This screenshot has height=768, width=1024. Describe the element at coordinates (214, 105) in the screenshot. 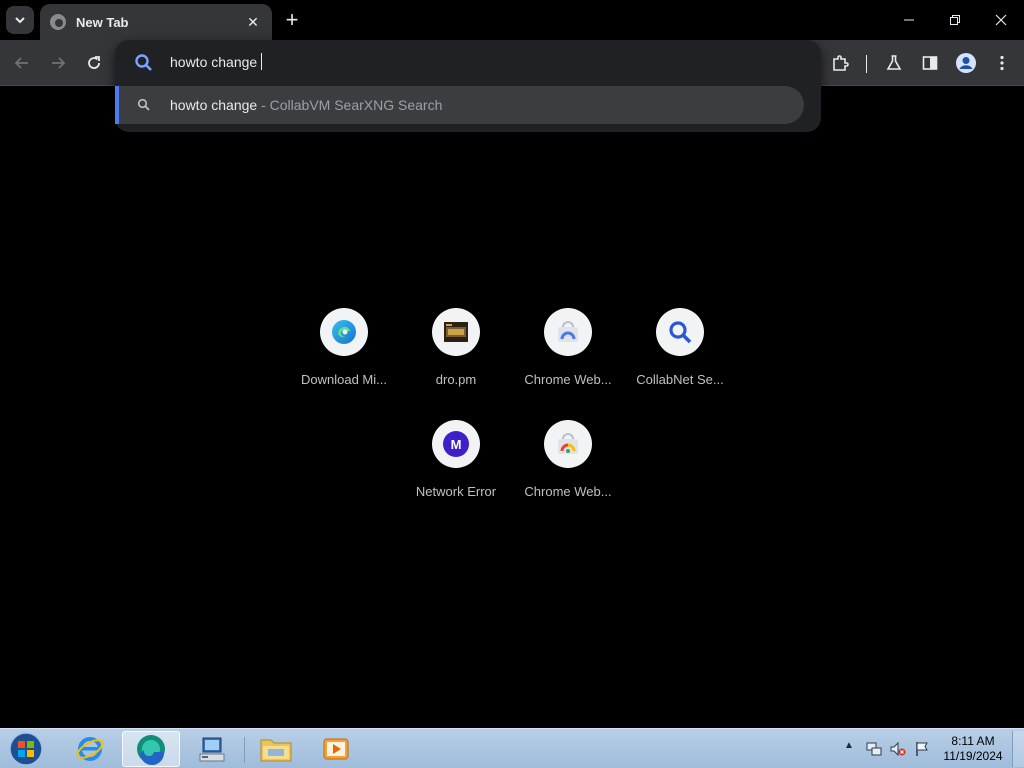

I see `suggestion-query: howto change` at that location.